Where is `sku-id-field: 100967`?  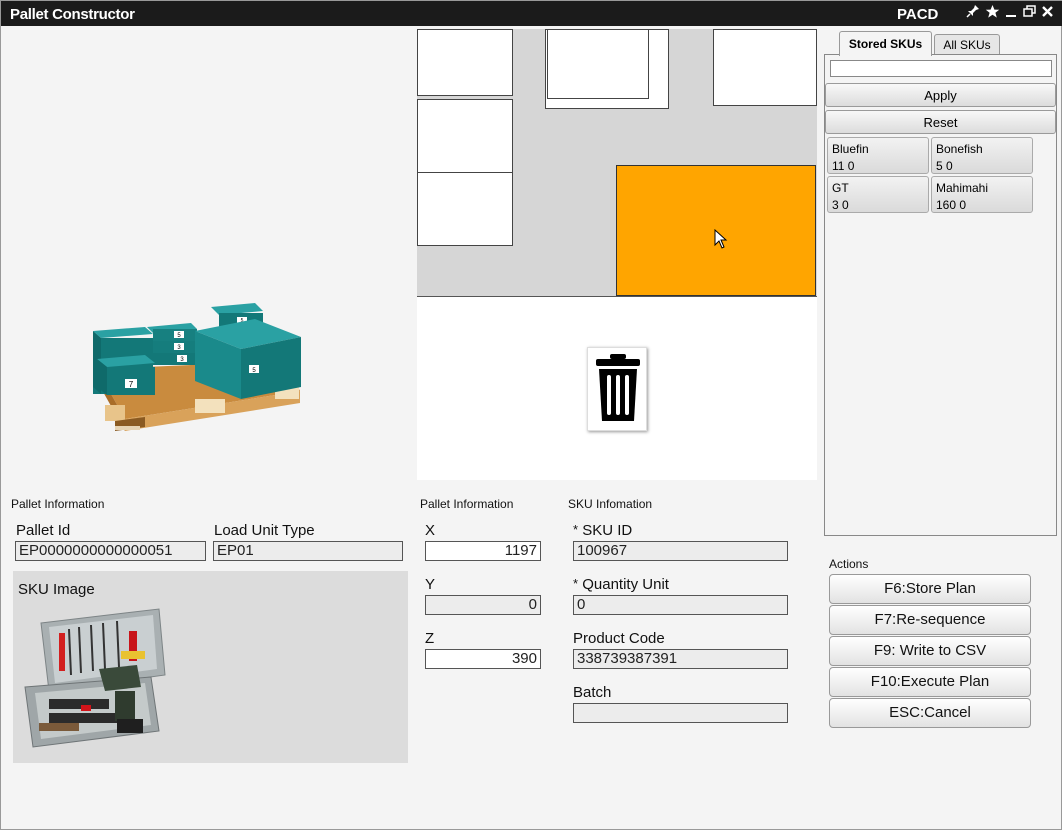
sku-id-field: 100967 is located at coordinates (680, 551).